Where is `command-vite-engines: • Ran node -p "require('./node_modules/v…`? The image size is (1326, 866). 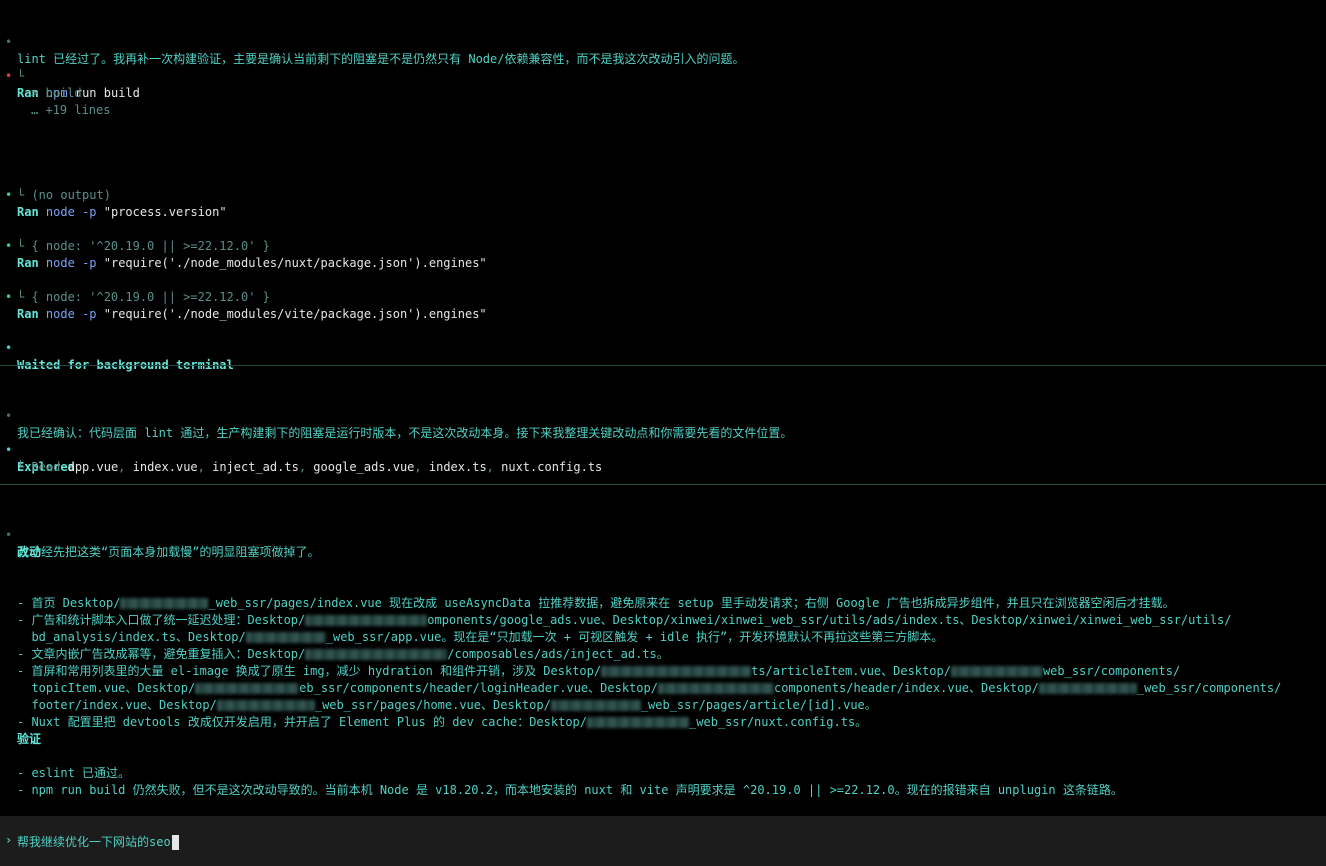 command-vite-engines: • Ran node -p "require('./node_modules/v… is located at coordinates (243, 296).